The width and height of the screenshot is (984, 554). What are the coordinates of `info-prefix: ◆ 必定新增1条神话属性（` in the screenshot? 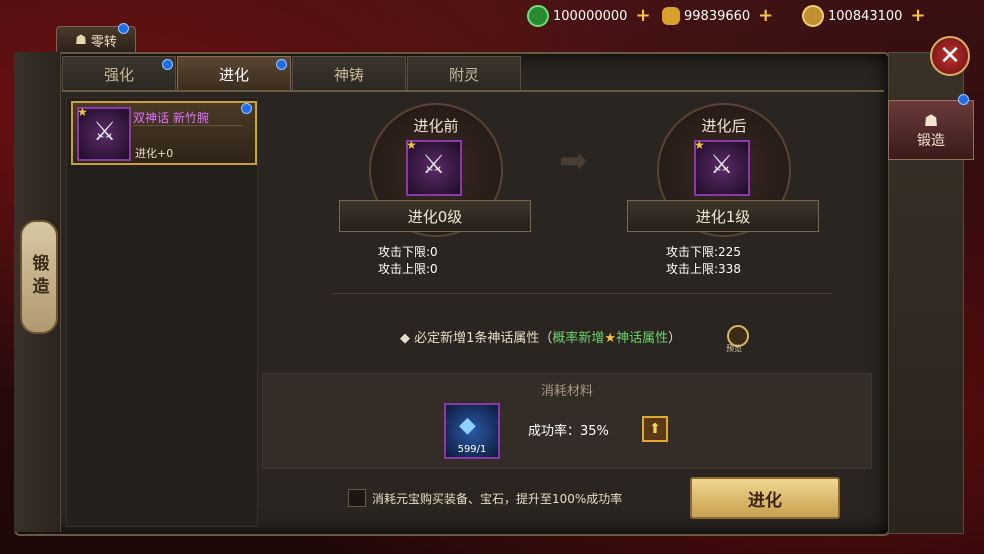 It's located at (476, 338).